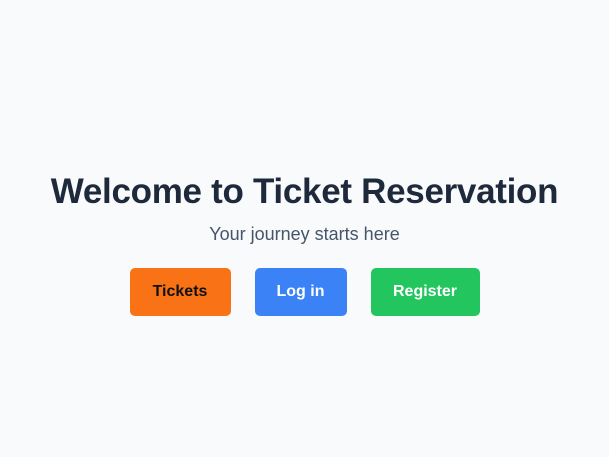 This screenshot has height=457, width=609. Describe the element at coordinates (304, 191) in the screenshot. I see `page-title: Welcome to Ticket Reservation` at that location.